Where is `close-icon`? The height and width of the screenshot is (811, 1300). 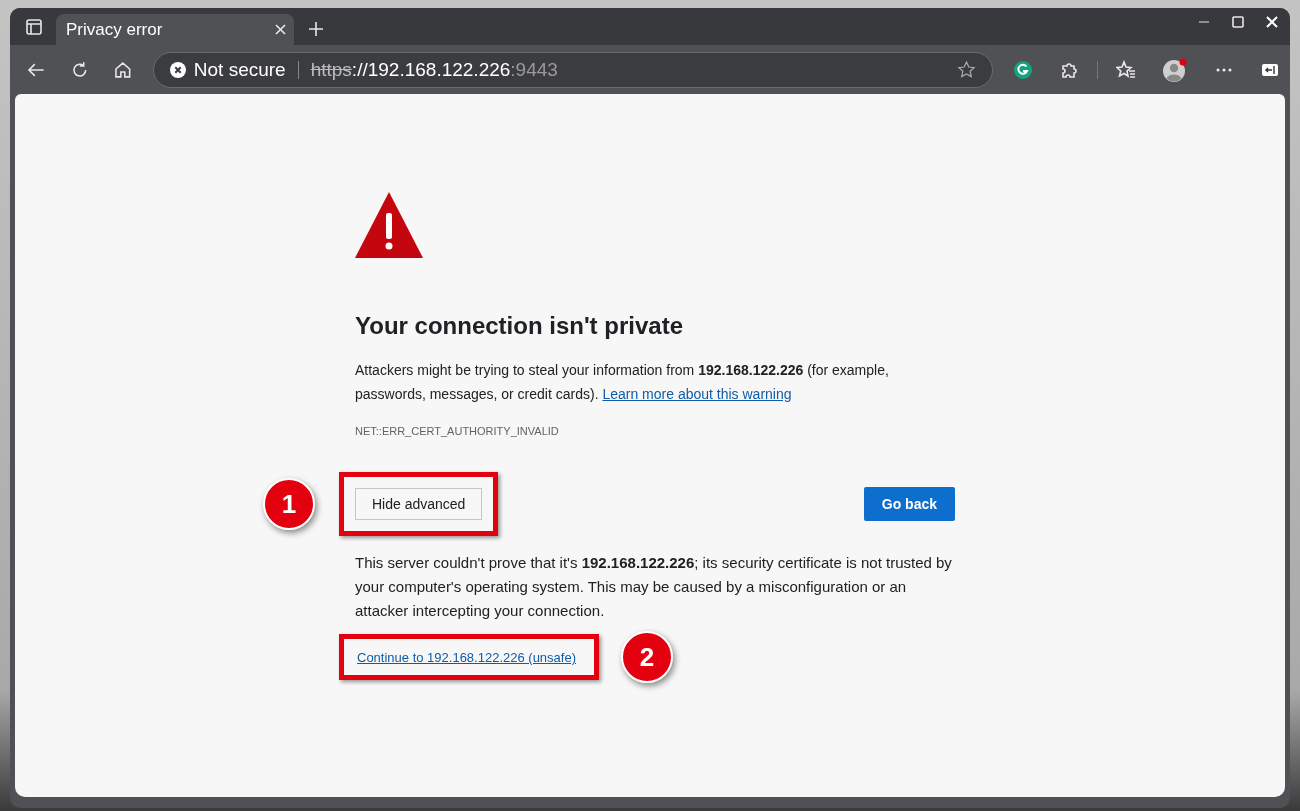
close-icon is located at coordinates (280, 29).